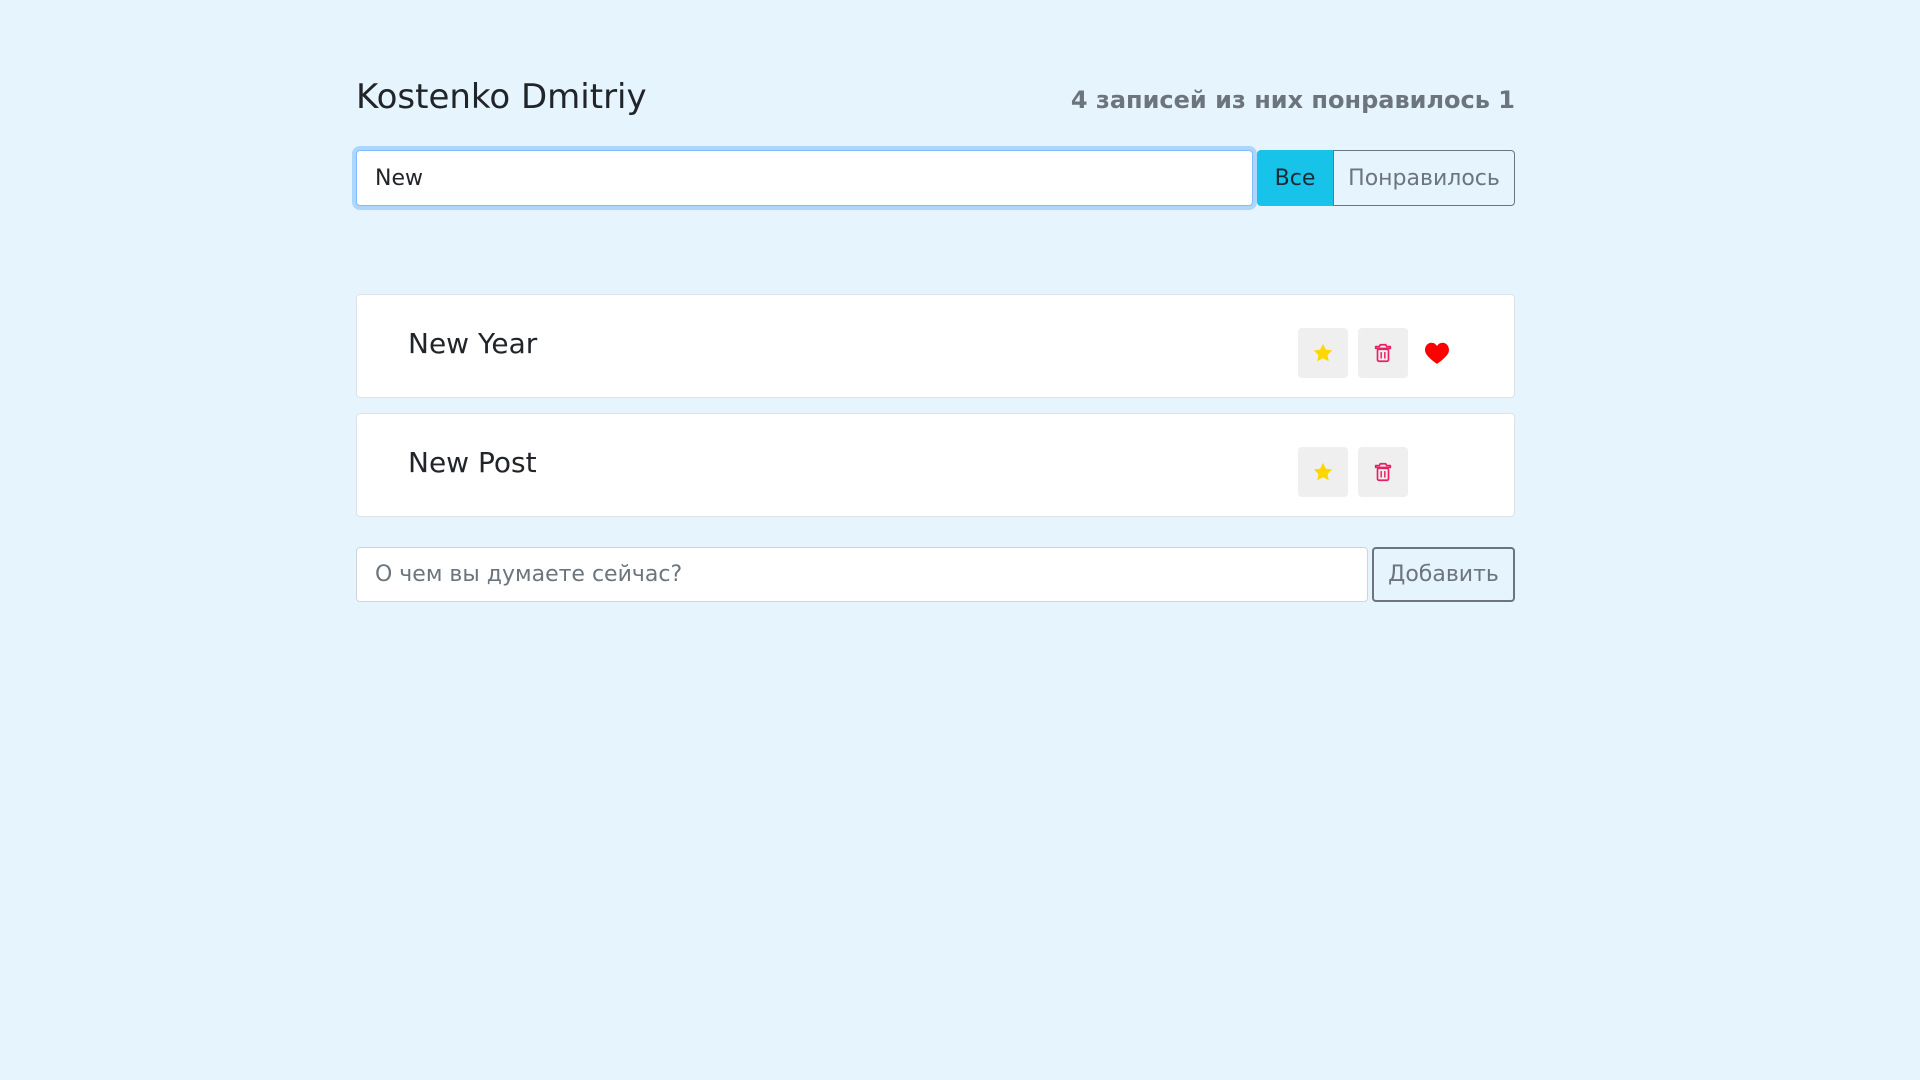 The image size is (1920, 1080). What do you see at coordinates (804, 178) in the screenshot?
I see `search-input` at bounding box center [804, 178].